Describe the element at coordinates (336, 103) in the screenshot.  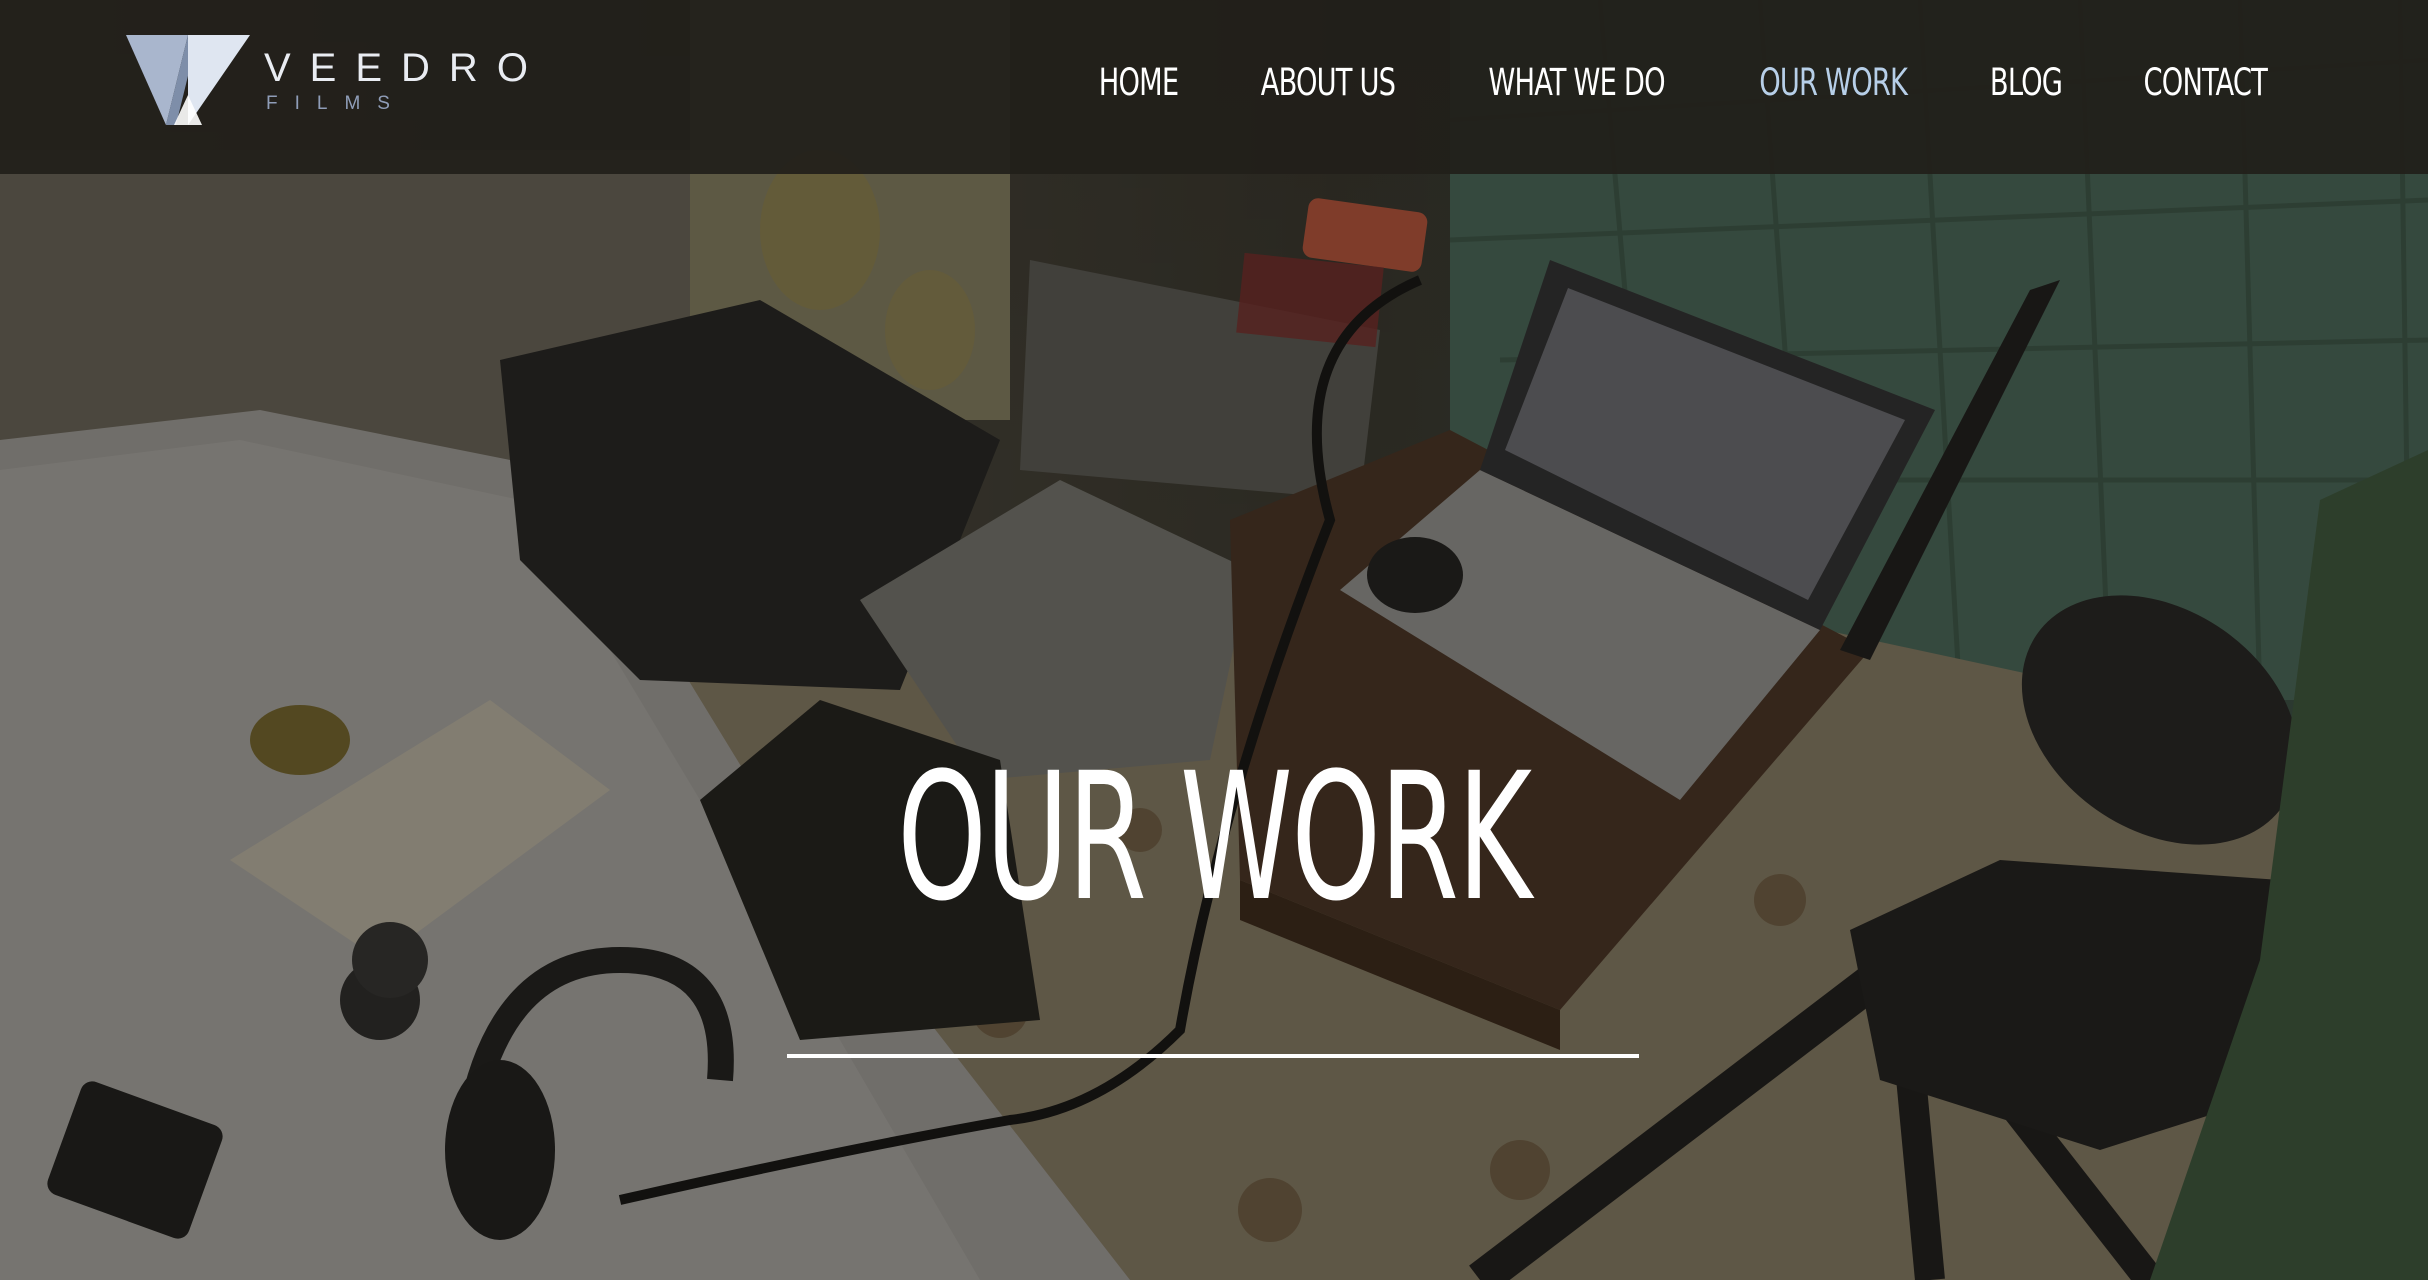
I see `brand-subname: FILMS` at that location.